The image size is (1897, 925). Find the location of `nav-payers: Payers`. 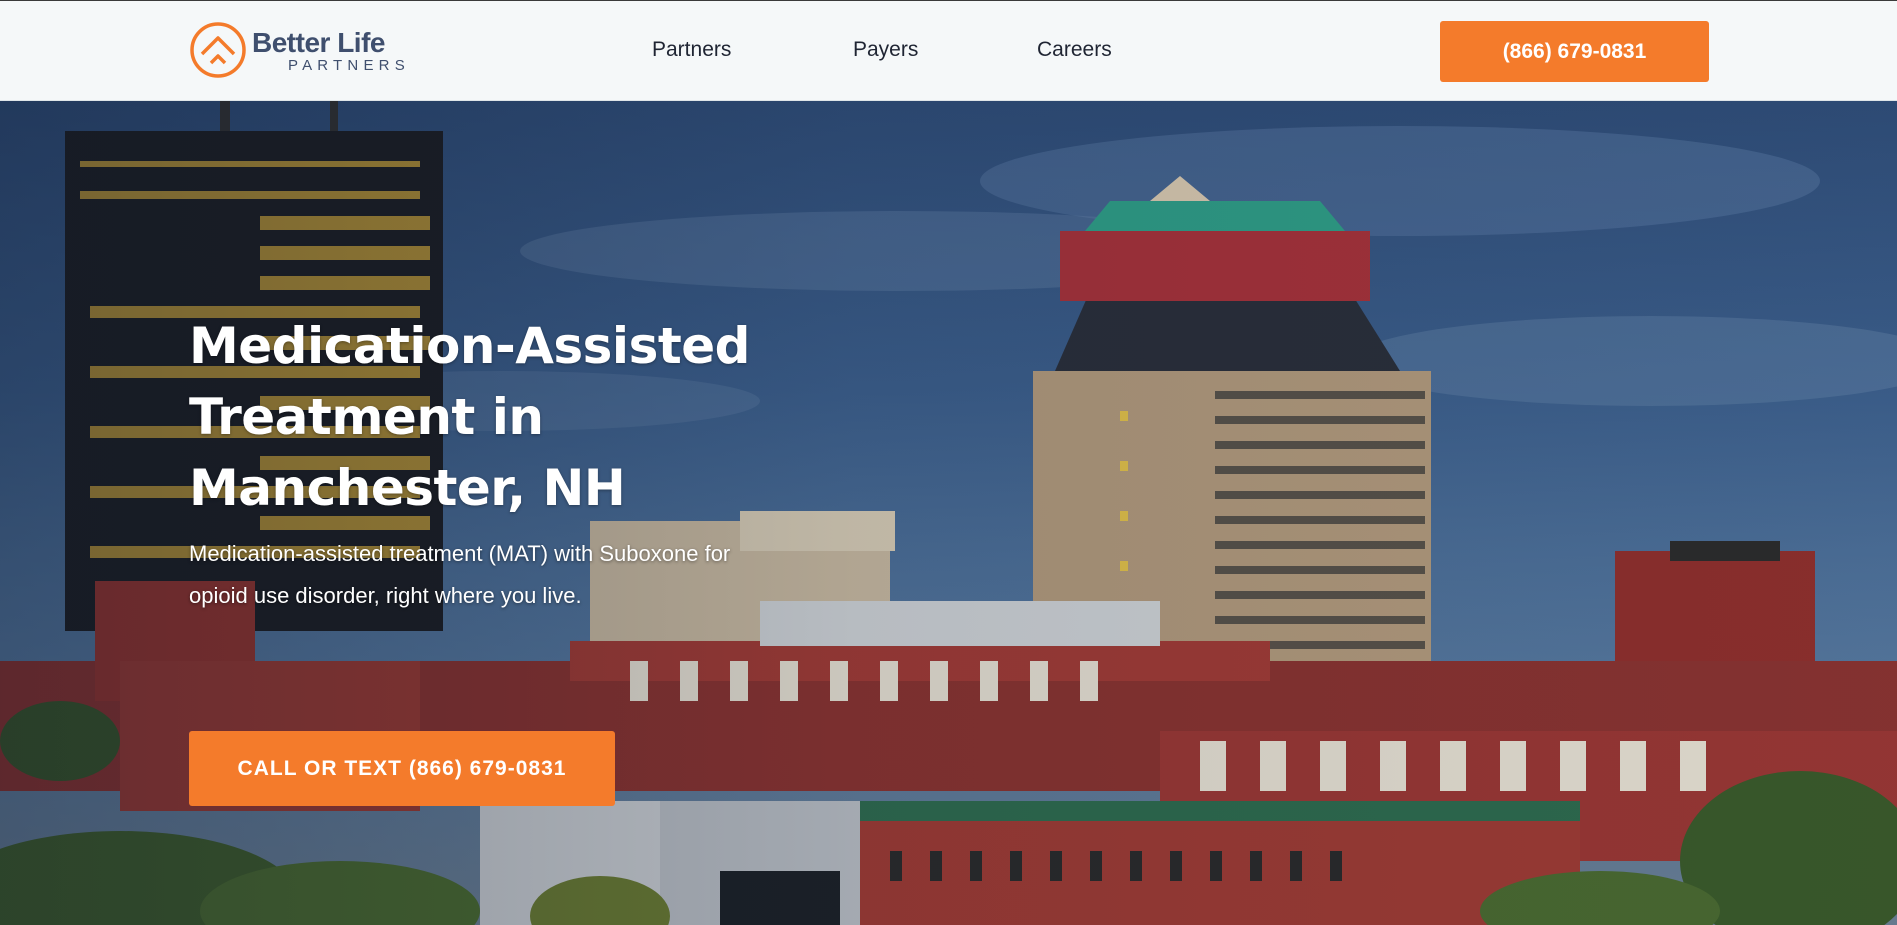

nav-payers: Payers is located at coordinates (885, 50).